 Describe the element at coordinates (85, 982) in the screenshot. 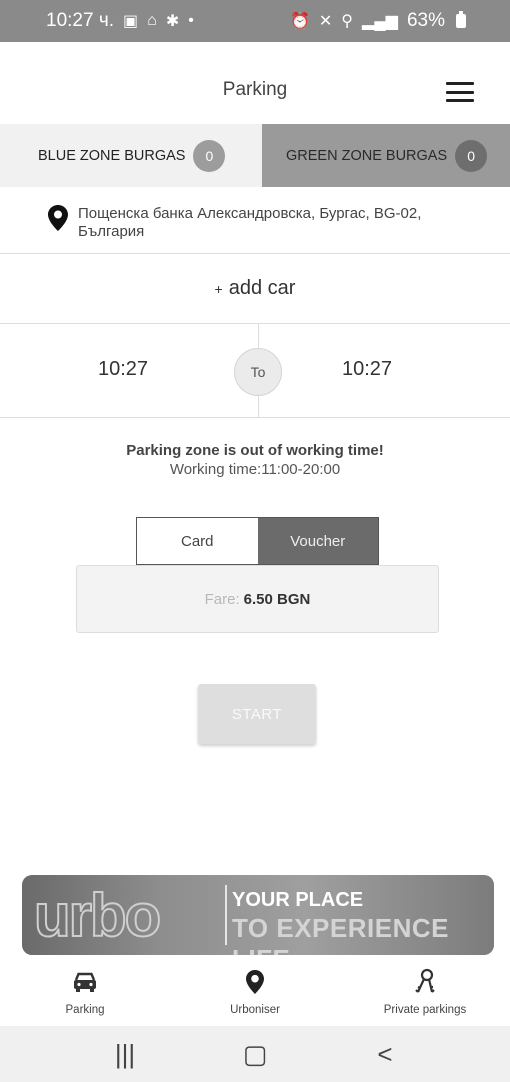

I see `car-icon` at that location.